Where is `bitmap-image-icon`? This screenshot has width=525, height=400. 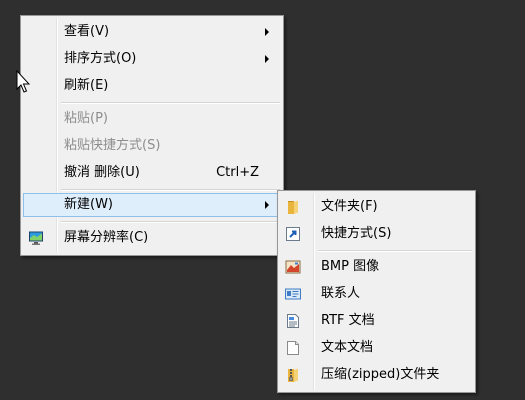
bitmap-image-icon is located at coordinates (293, 267).